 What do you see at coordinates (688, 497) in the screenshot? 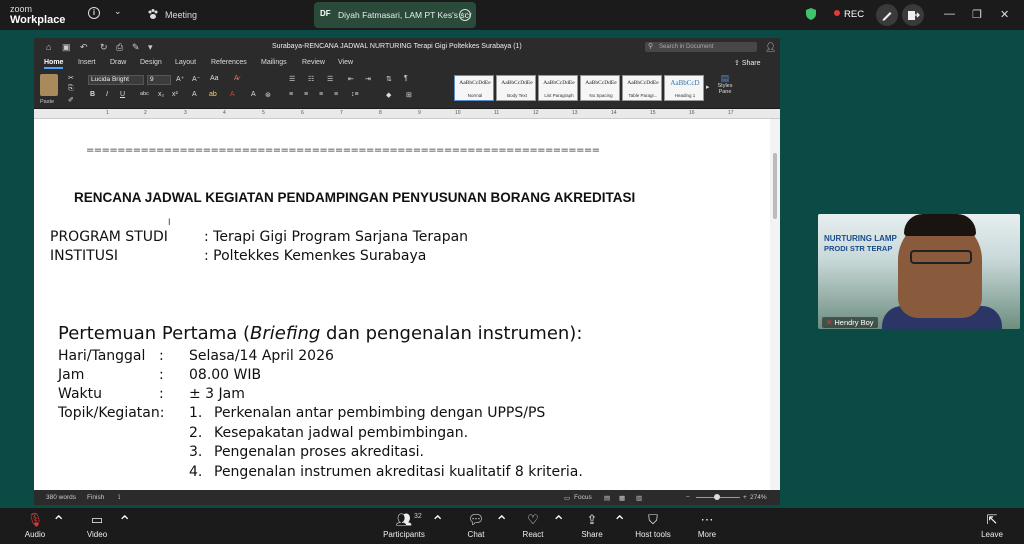
I see `zoom-out-icon: −` at bounding box center [688, 497].